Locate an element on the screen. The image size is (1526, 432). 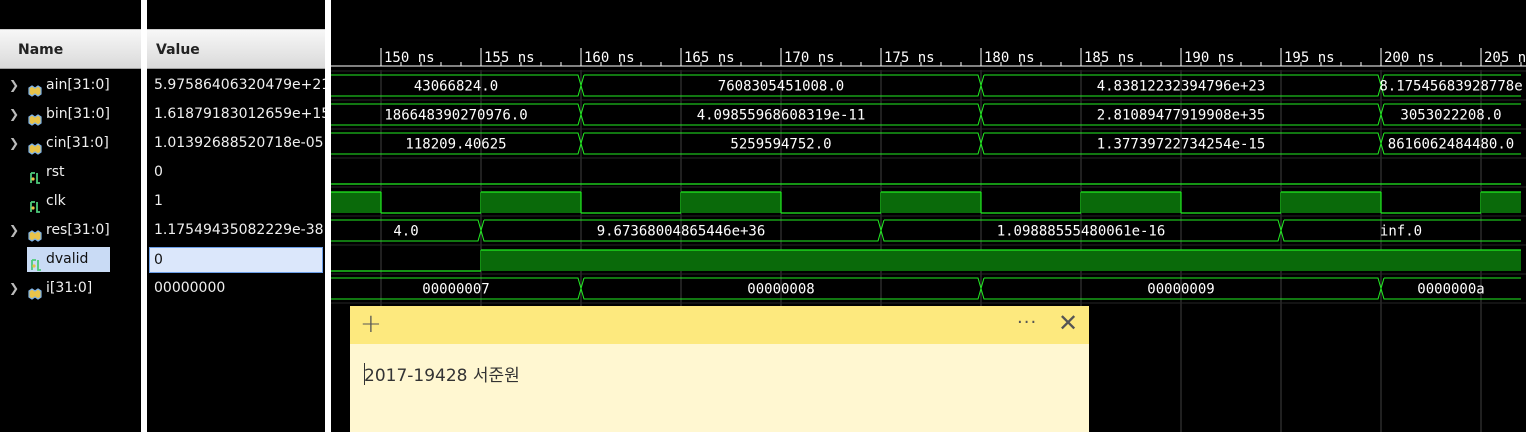
tick-label: 150 ns is located at coordinates (409, 58).